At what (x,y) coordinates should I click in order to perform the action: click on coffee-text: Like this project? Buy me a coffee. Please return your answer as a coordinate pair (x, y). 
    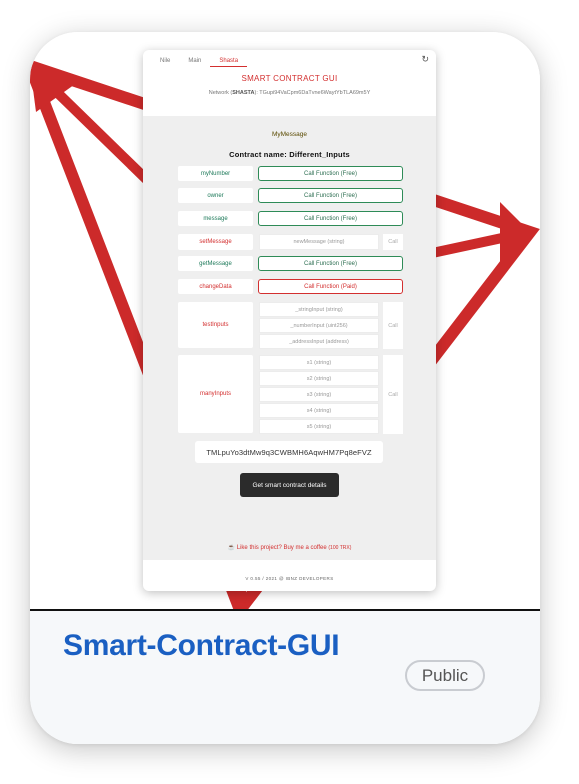
    Looking at the image, I should click on (281, 548).